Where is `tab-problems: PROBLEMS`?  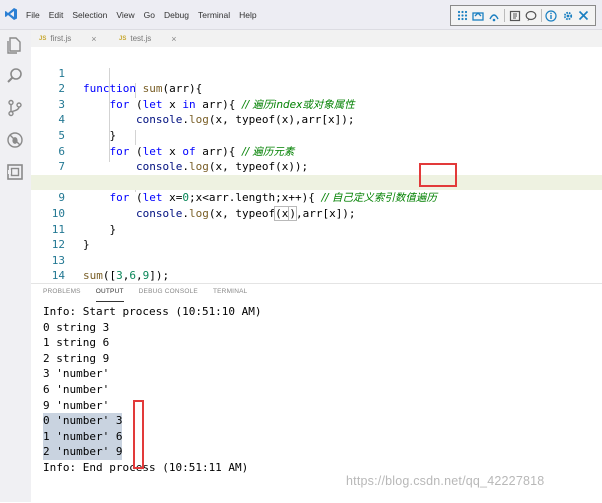
tab-problems: PROBLEMS is located at coordinates (62, 295).